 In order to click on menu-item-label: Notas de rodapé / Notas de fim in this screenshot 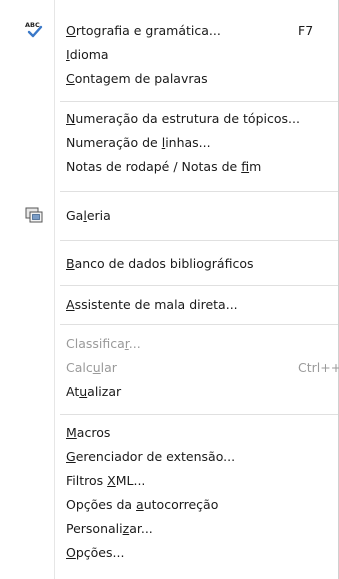, I will do `click(164, 166)`.